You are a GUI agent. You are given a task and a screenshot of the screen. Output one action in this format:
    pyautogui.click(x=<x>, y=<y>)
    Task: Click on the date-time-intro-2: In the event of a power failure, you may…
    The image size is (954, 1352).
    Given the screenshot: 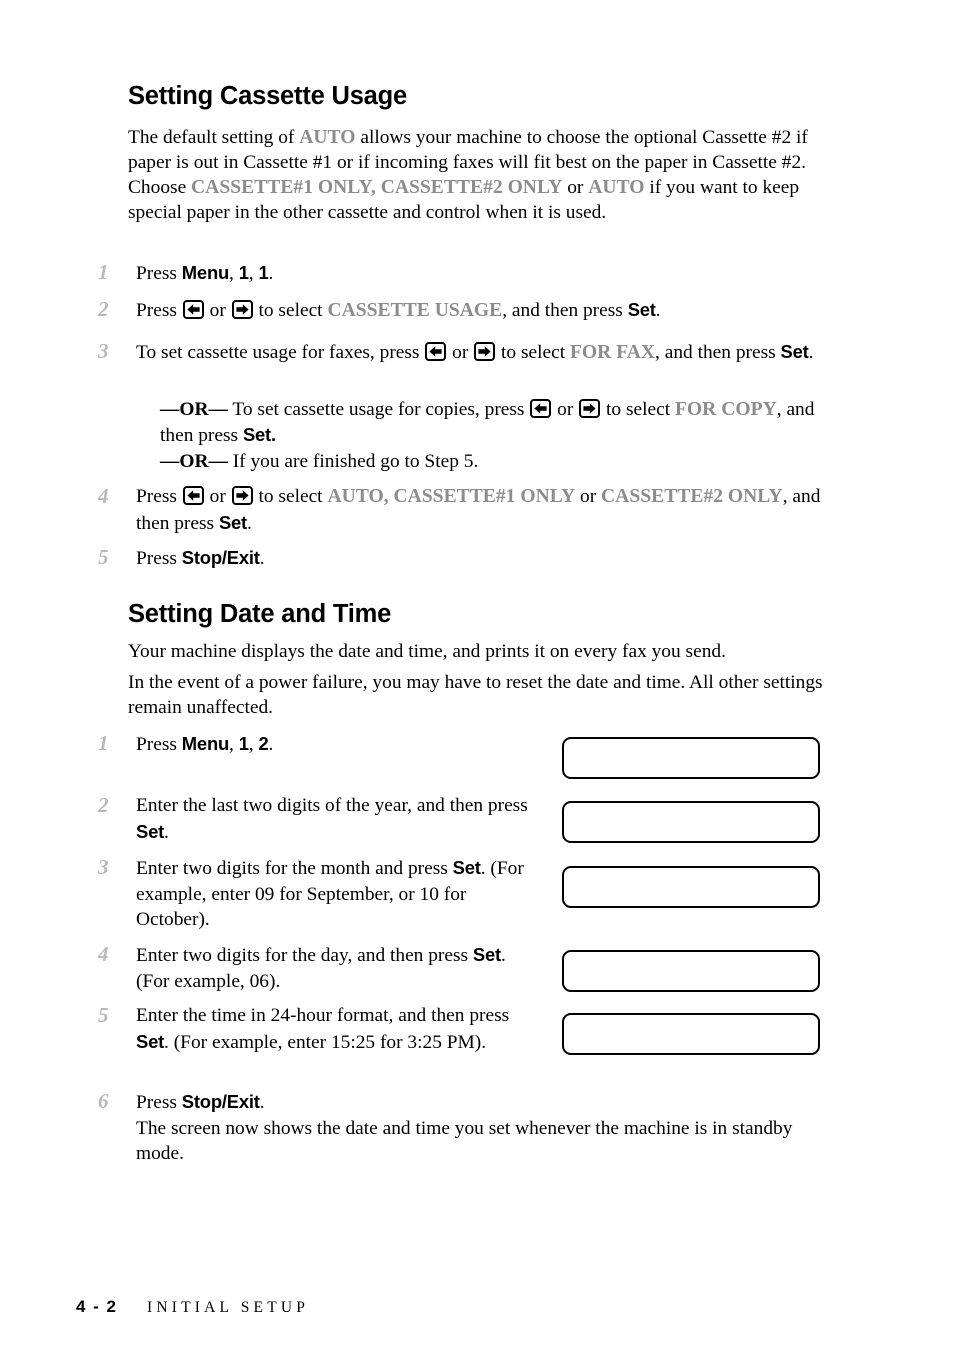 What is the action you would take?
    pyautogui.click(x=475, y=695)
    